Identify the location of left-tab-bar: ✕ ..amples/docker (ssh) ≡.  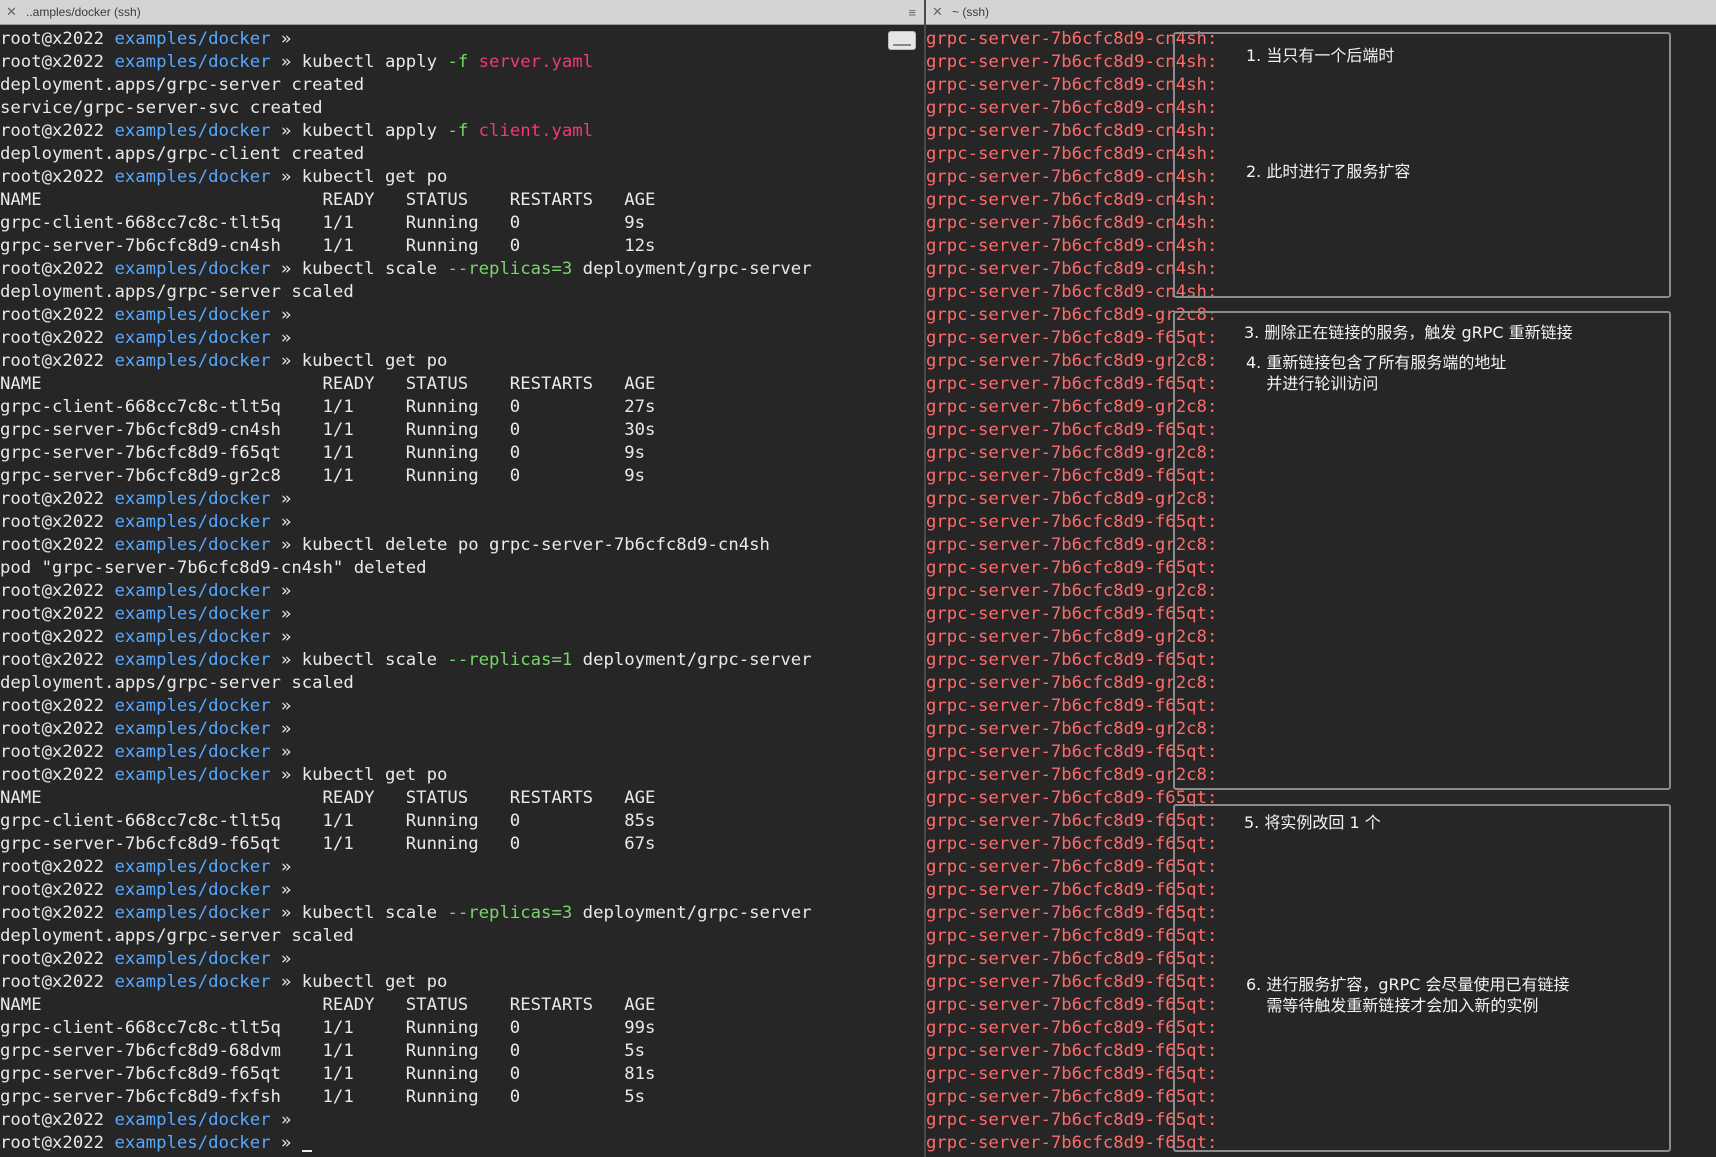
(462, 12).